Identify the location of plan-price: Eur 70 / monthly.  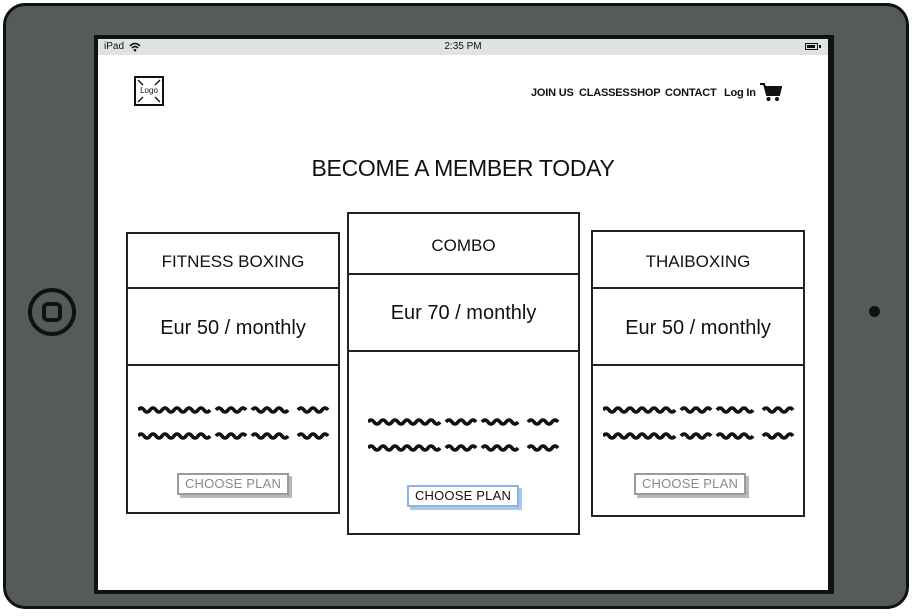
(463, 313).